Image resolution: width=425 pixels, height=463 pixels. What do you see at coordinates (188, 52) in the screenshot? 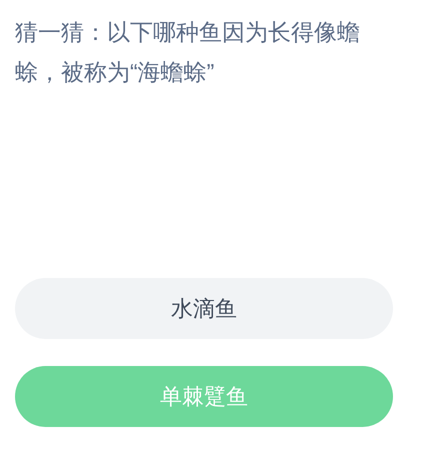
I see `question-text: 猜一猜：以下哪种鱼因为长得像蟾蜍，被称为“海蟾蜍”` at bounding box center [188, 52].